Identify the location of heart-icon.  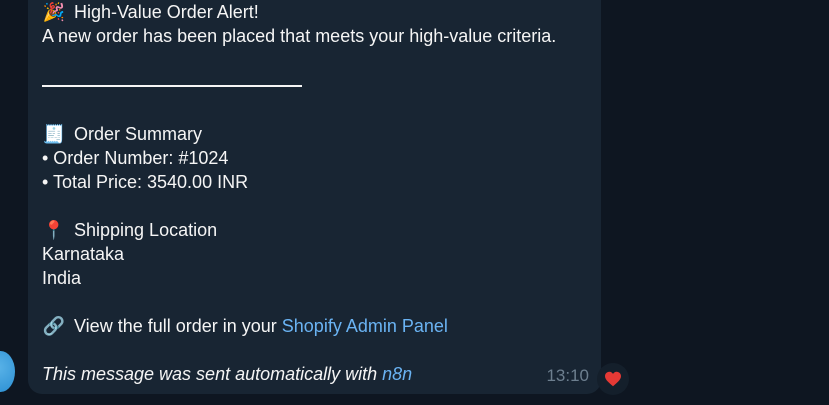
(613, 379).